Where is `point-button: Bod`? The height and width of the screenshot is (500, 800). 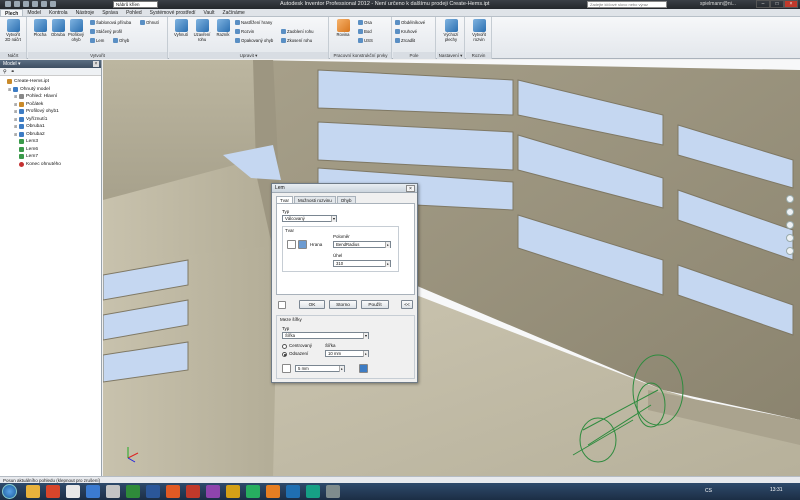
point-button: Bod is located at coordinates (365, 31).